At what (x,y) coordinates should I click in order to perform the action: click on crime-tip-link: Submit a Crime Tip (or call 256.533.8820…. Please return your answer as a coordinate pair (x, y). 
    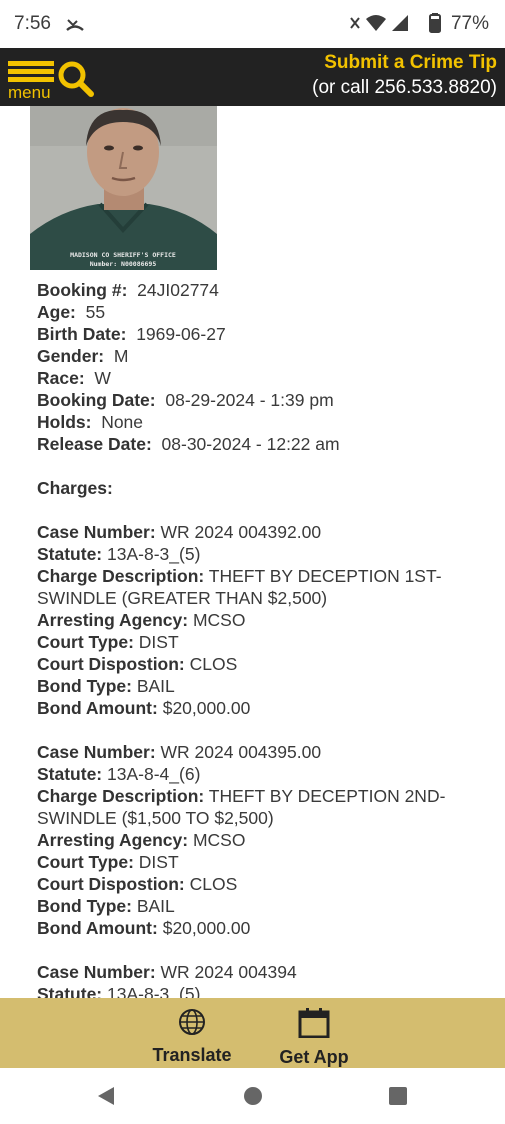
    Looking at the image, I should click on (404, 76).